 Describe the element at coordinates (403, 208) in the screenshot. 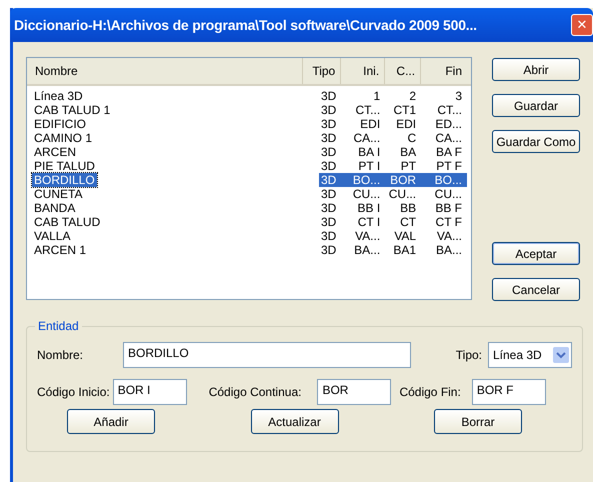

I see `table-cell: BB` at that location.